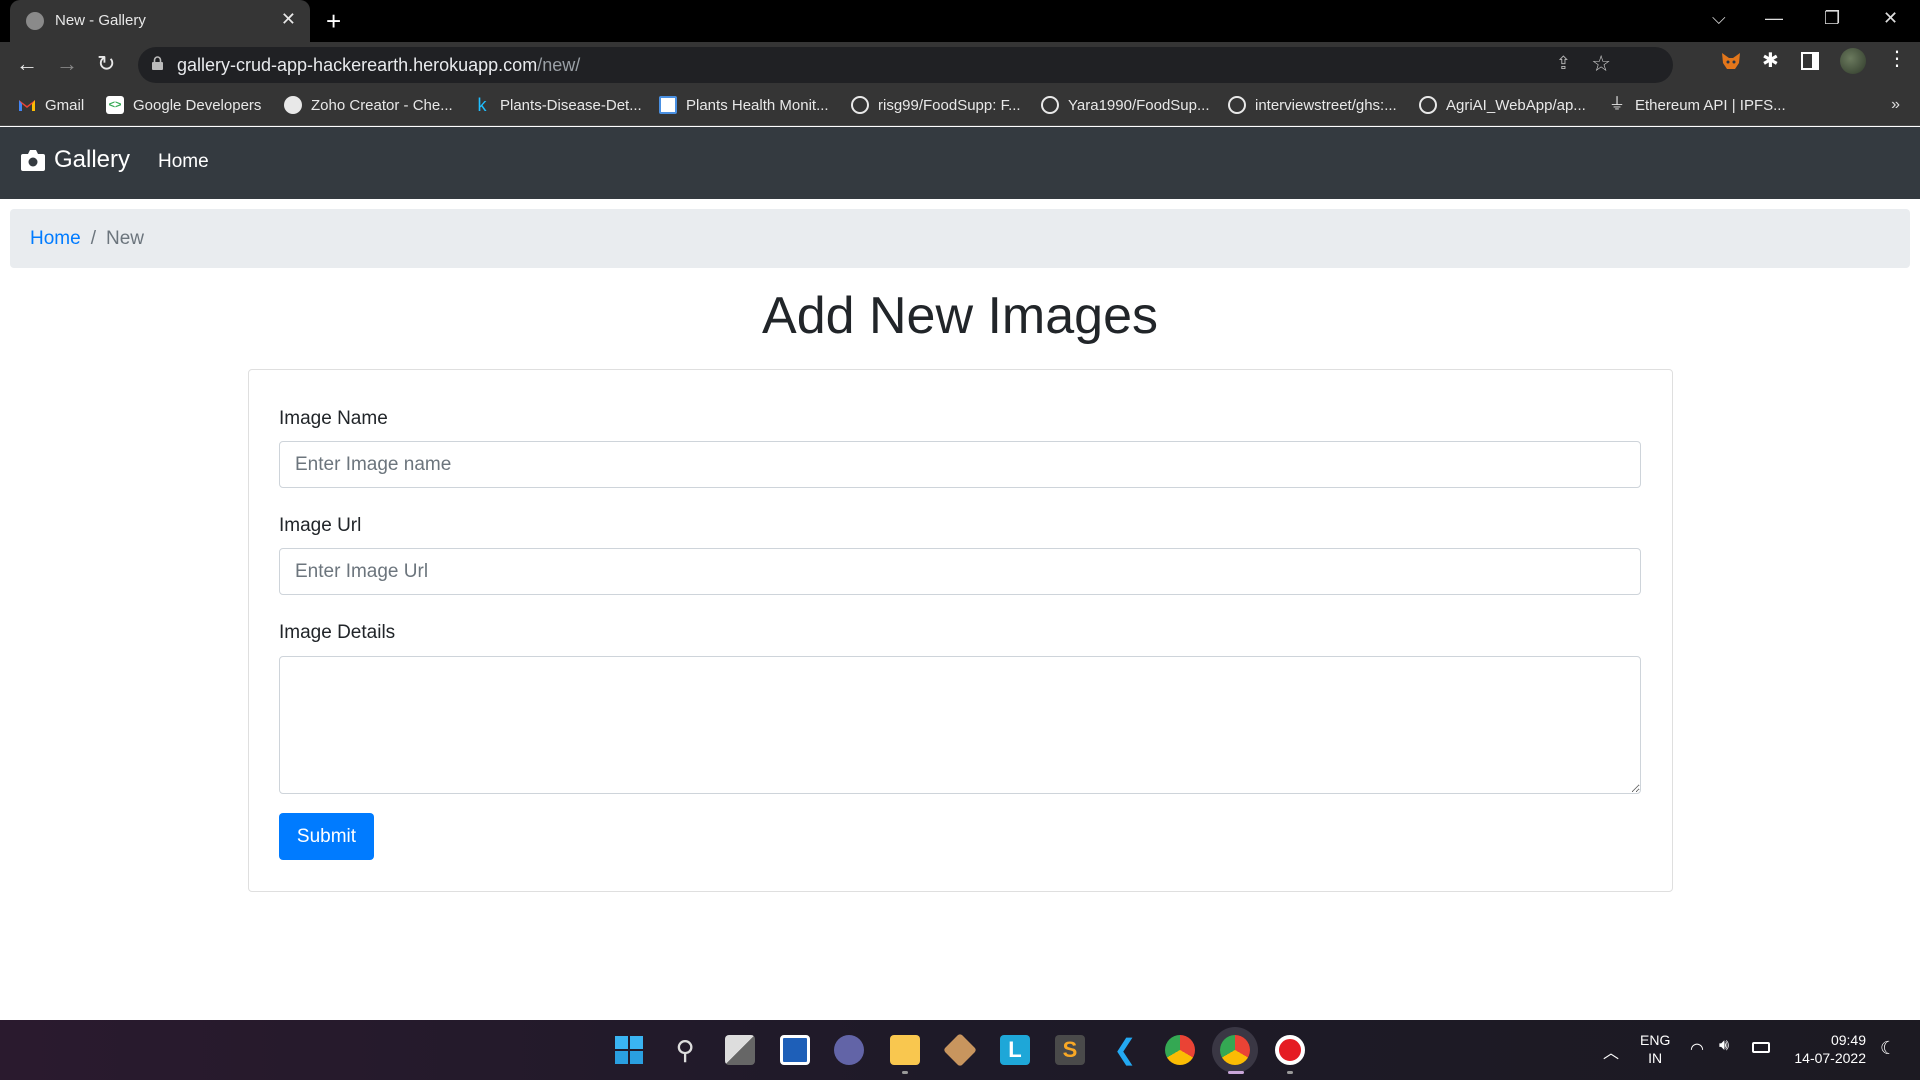  I want to click on bookmark-star-icon: ☆, so click(1601, 64).